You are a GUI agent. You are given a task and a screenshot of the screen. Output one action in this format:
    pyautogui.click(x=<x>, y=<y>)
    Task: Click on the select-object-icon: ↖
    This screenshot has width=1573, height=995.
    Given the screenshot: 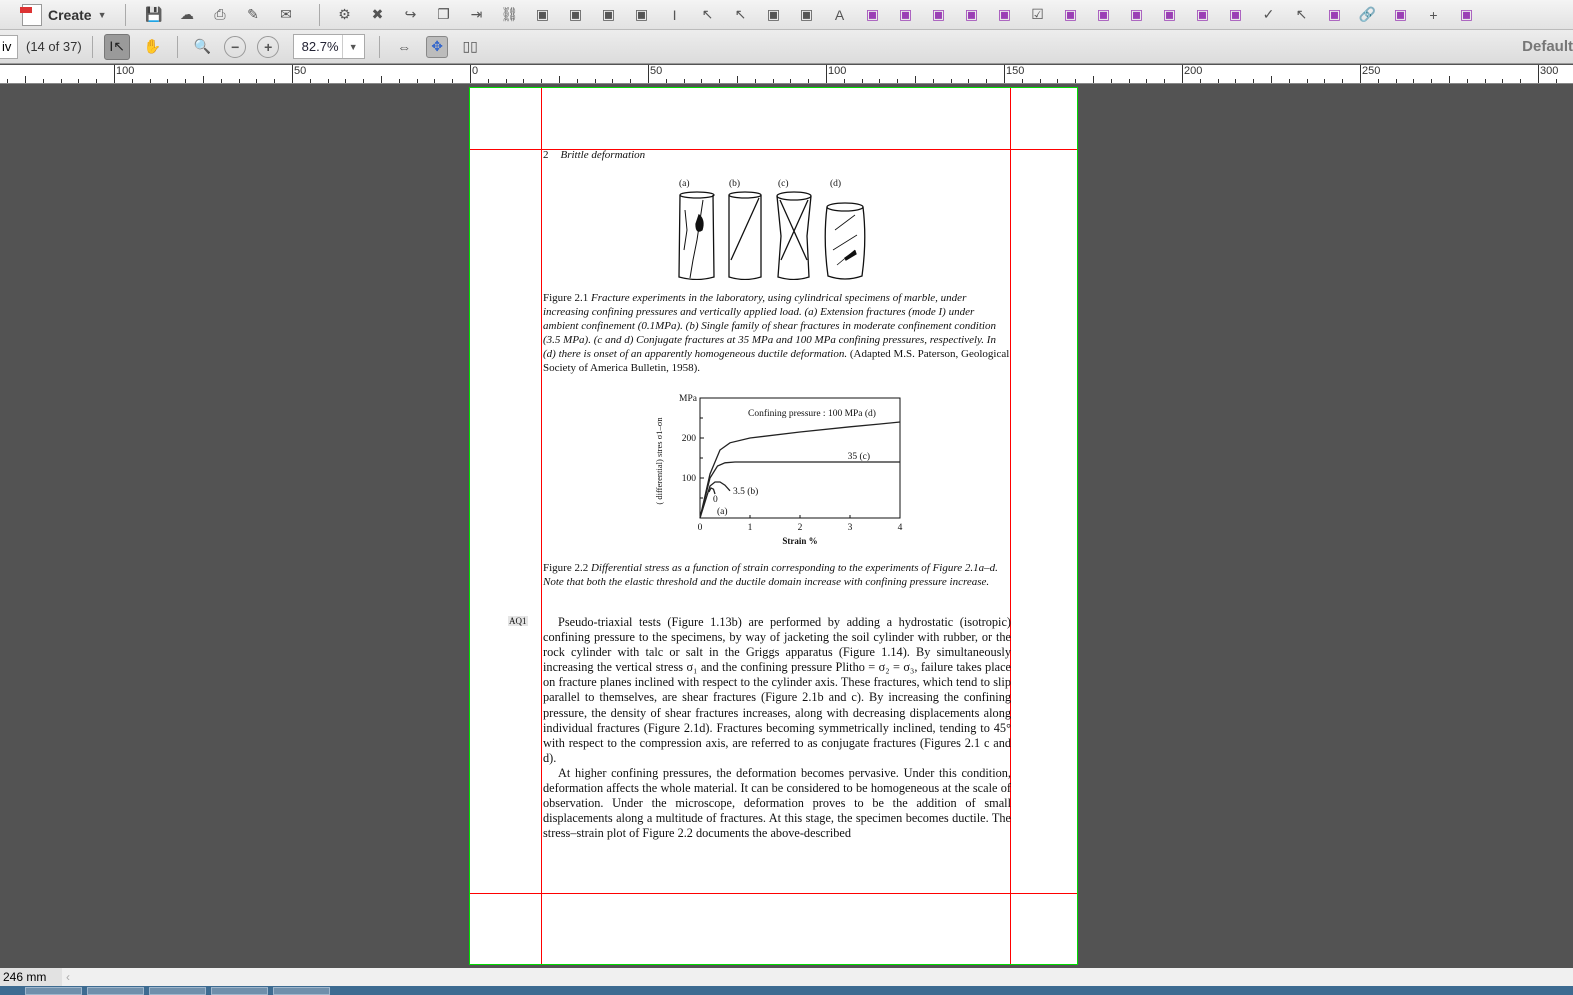 What is the action you would take?
    pyautogui.click(x=741, y=15)
    